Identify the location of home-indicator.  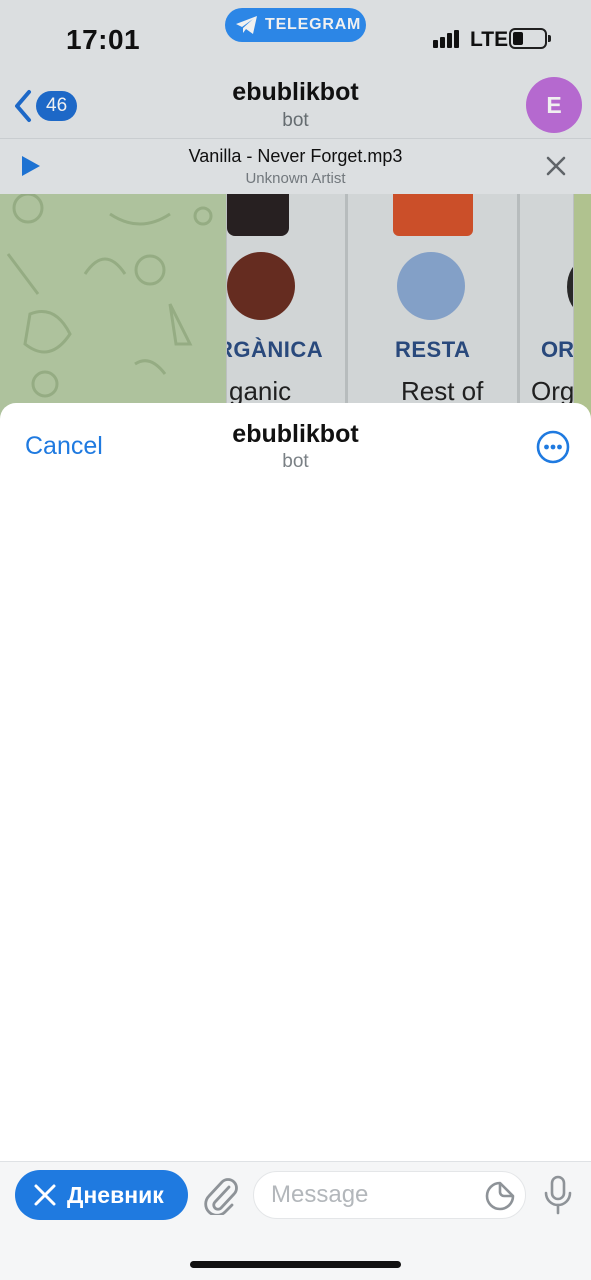
(295, 1264).